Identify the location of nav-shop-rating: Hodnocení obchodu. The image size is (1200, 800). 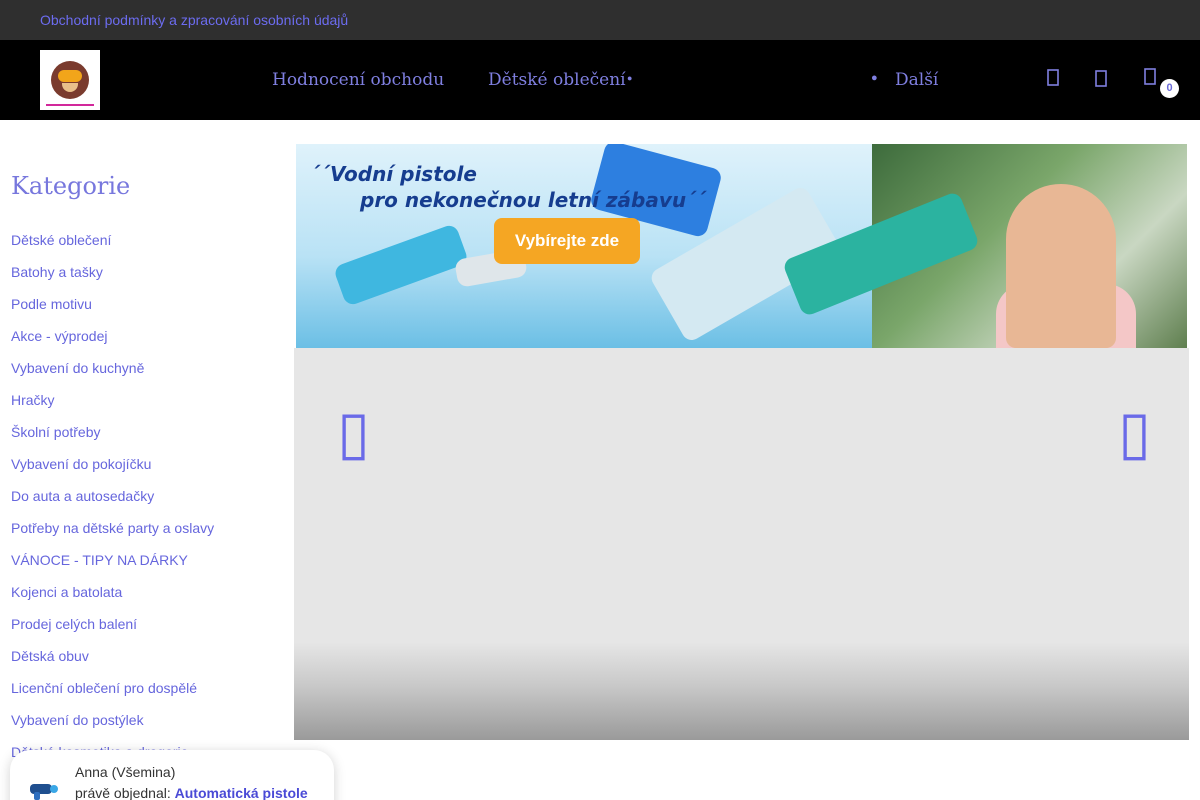
(358, 80).